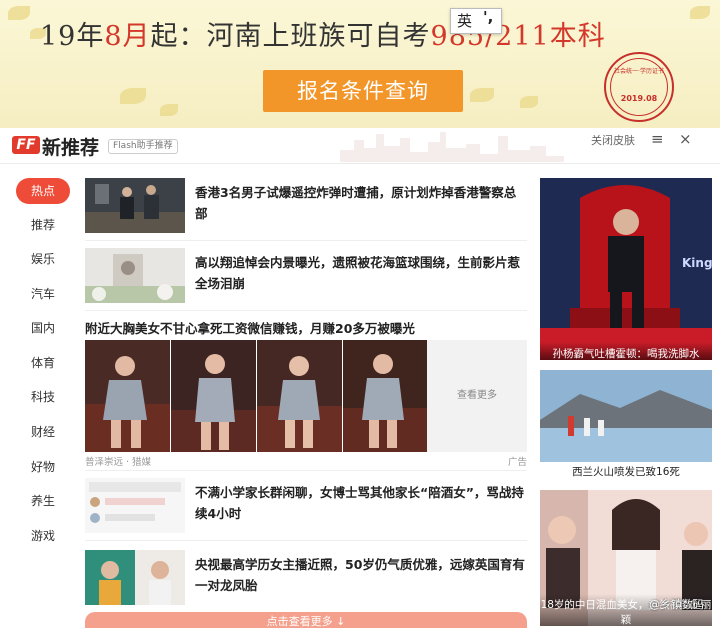 The height and width of the screenshot is (628, 720). What do you see at coordinates (360, 273) in the screenshot?
I see `news-title: 高以翔追悼会内景曝光，遗照被花海篮球围绕，生前影片惹全场泪崩` at bounding box center [360, 273].